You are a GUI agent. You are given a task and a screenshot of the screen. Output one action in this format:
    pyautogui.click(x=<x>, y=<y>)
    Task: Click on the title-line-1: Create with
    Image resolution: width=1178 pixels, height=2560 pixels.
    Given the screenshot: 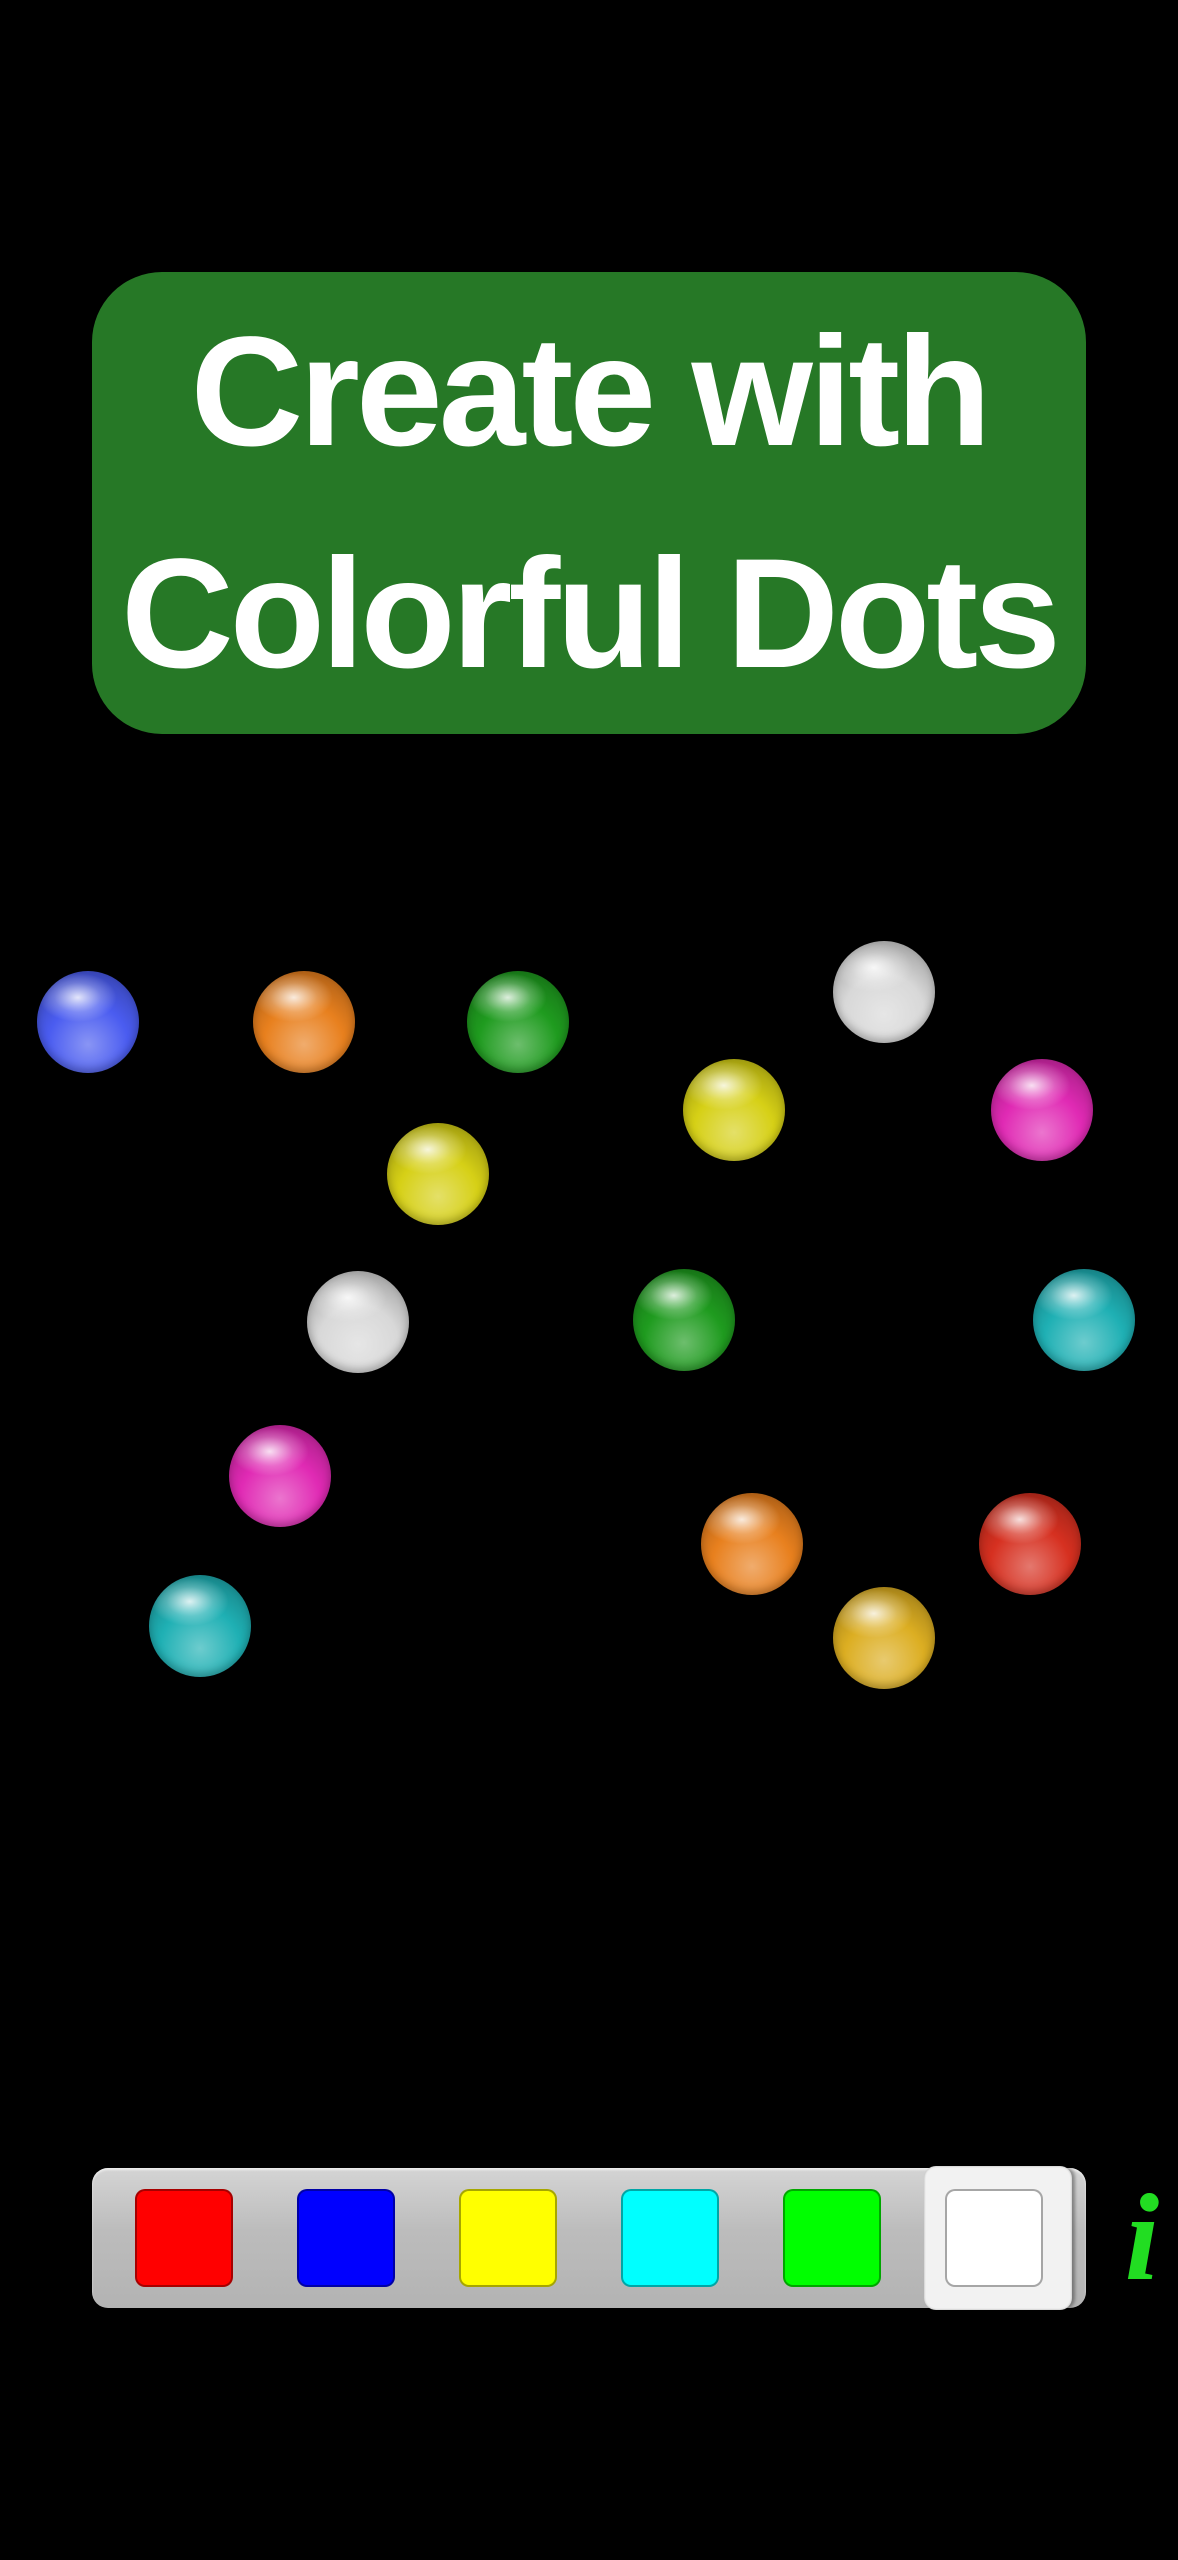 What is the action you would take?
    pyautogui.click(x=591, y=392)
    